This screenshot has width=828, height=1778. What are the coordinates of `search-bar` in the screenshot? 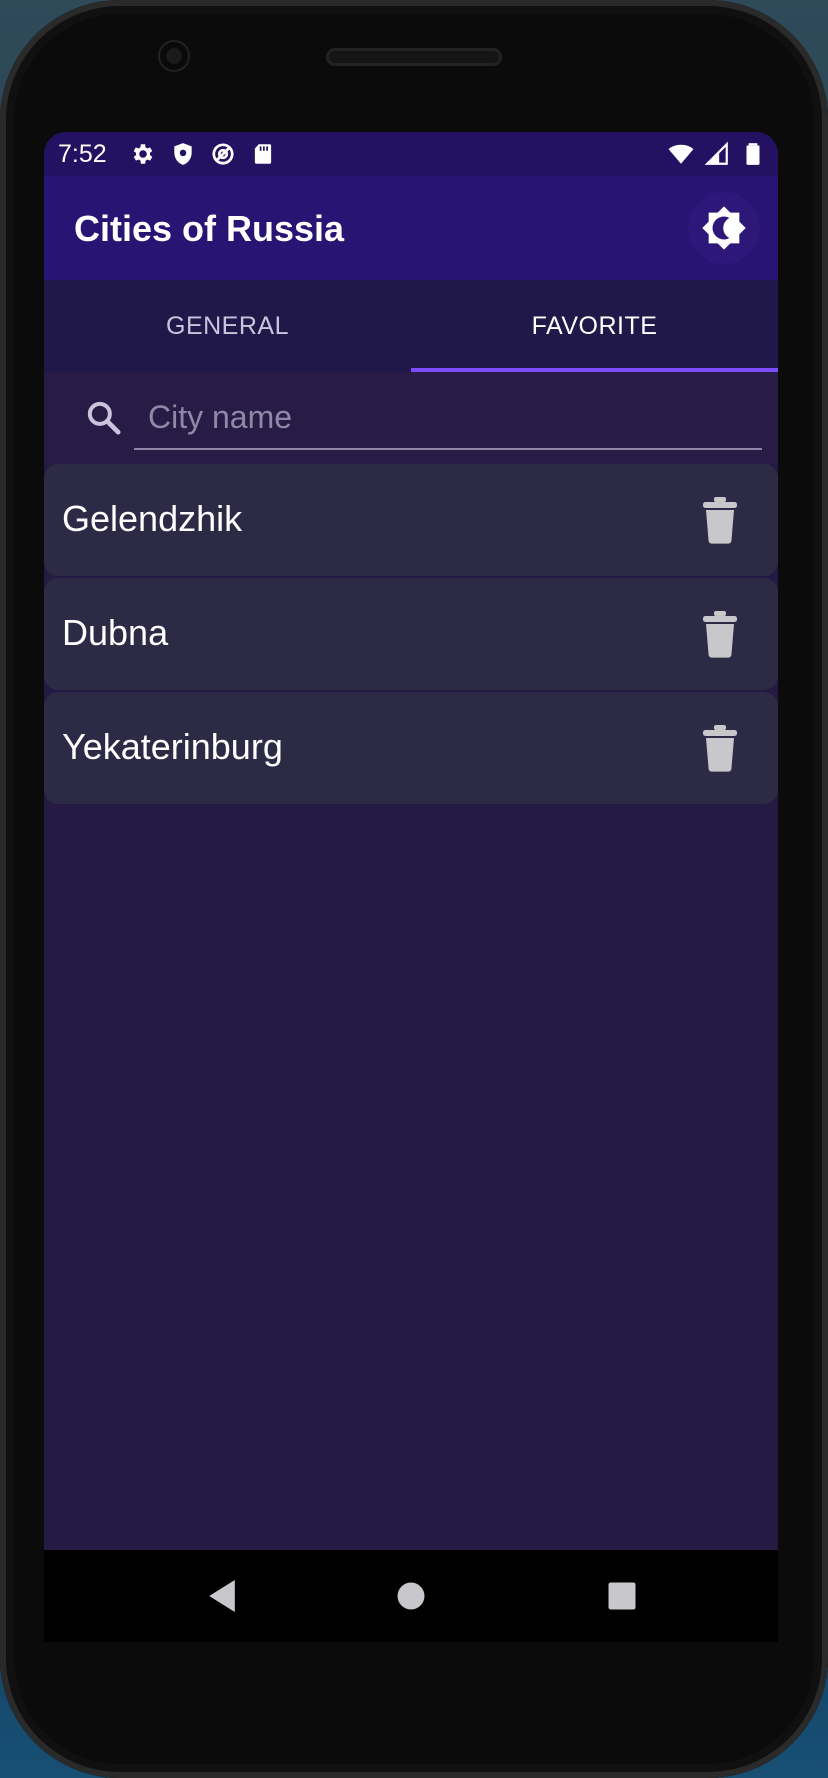 It's located at (411, 418).